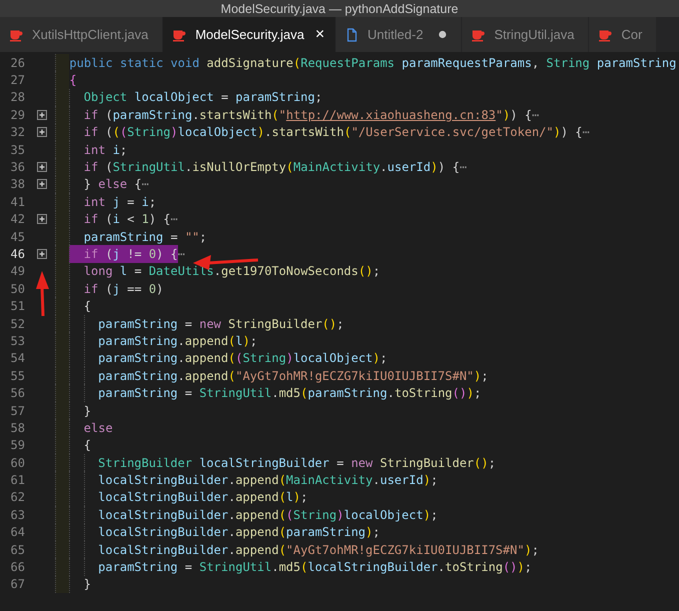 This screenshot has width=679, height=611. What do you see at coordinates (199, 323) in the screenshot?
I see `code-line: paramString = new StringBuilder();` at bounding box center [199, 323].